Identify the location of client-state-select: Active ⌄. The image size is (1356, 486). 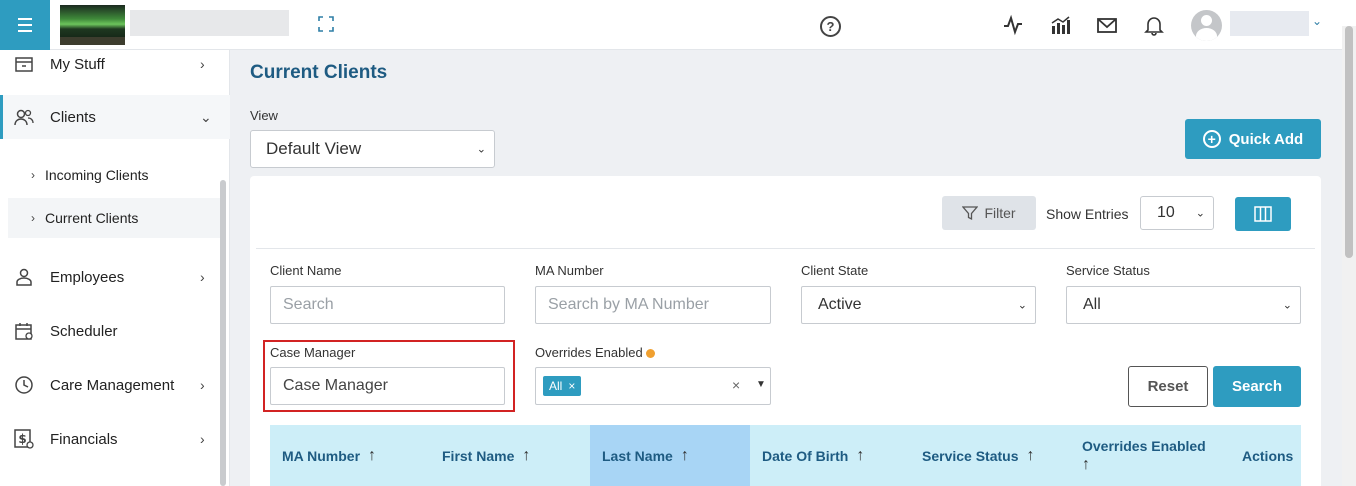
(918, 305).